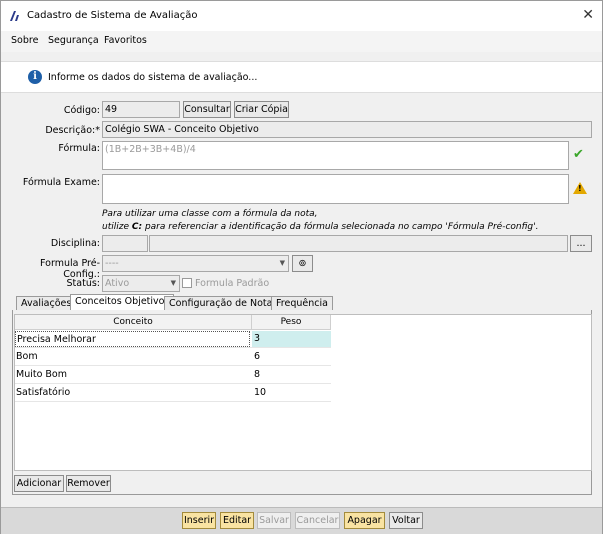 This screenshot has height=534, width=603. I want to click on tab-conceitos-objetivos: Conceitos Objetivos, so click(122, 302).